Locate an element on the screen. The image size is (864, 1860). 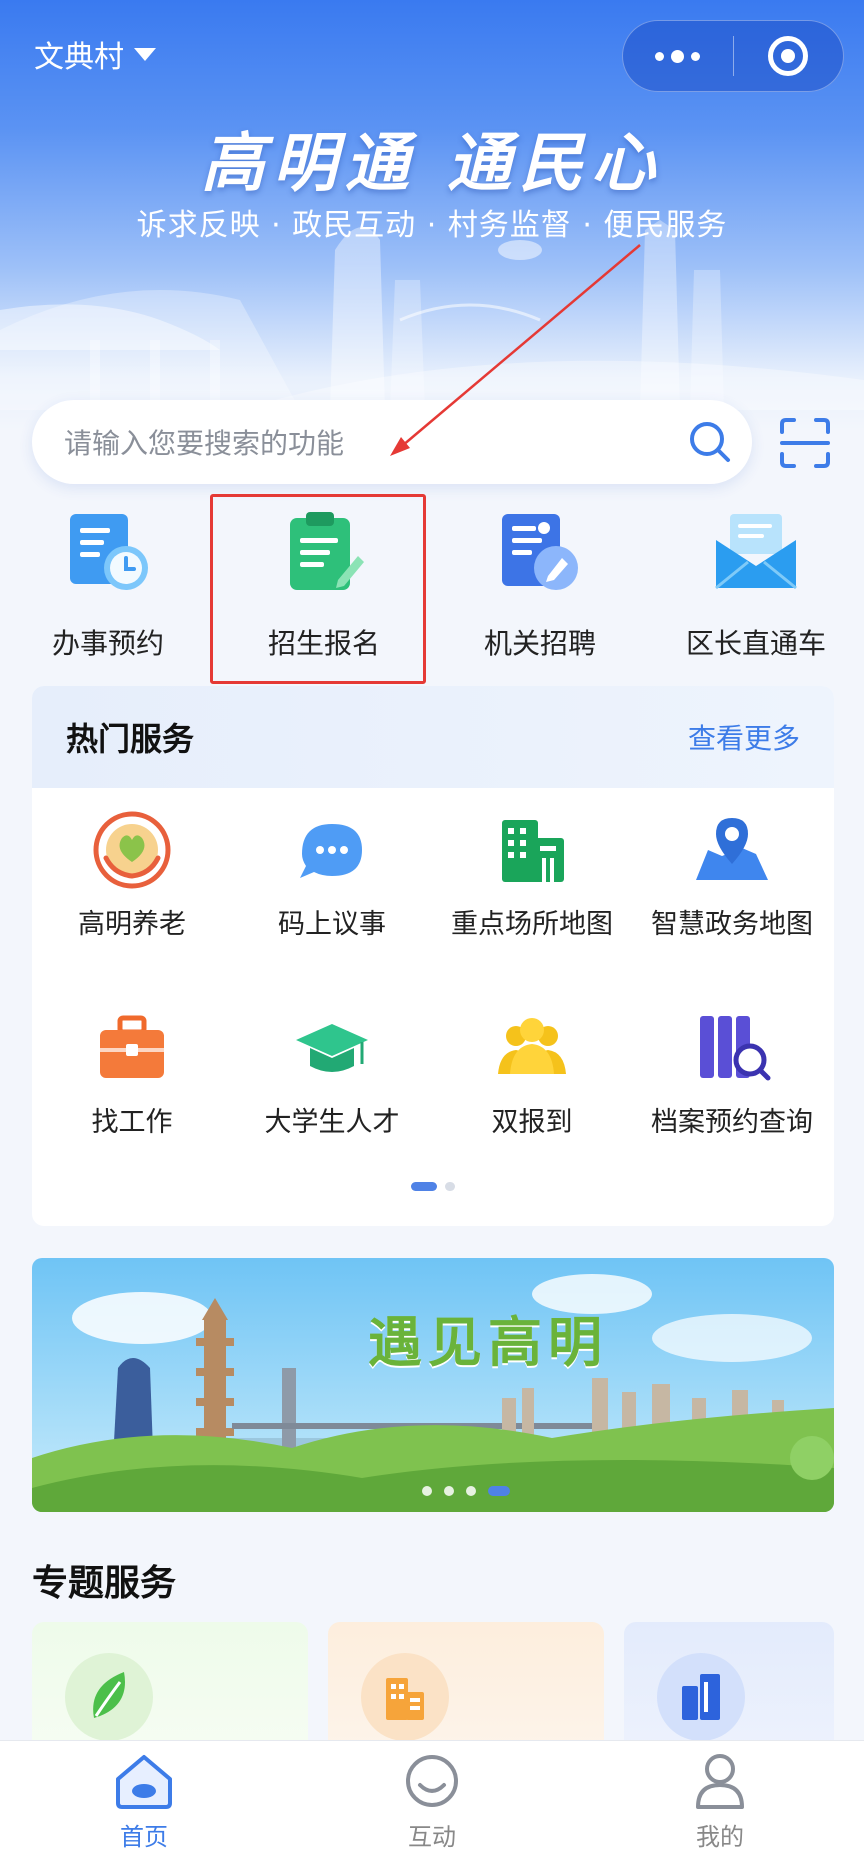
quick-action-appointment: 办事预约 is located at coordinates (108, 595).